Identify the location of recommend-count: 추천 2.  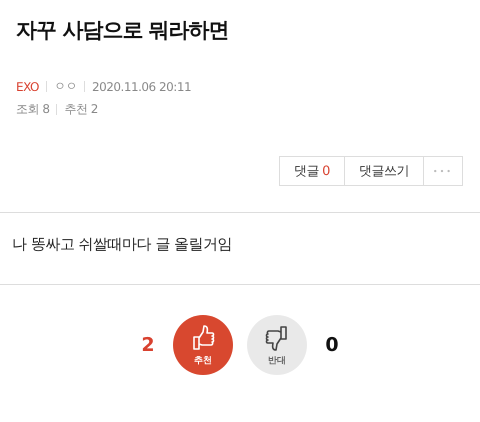
(81, 109).